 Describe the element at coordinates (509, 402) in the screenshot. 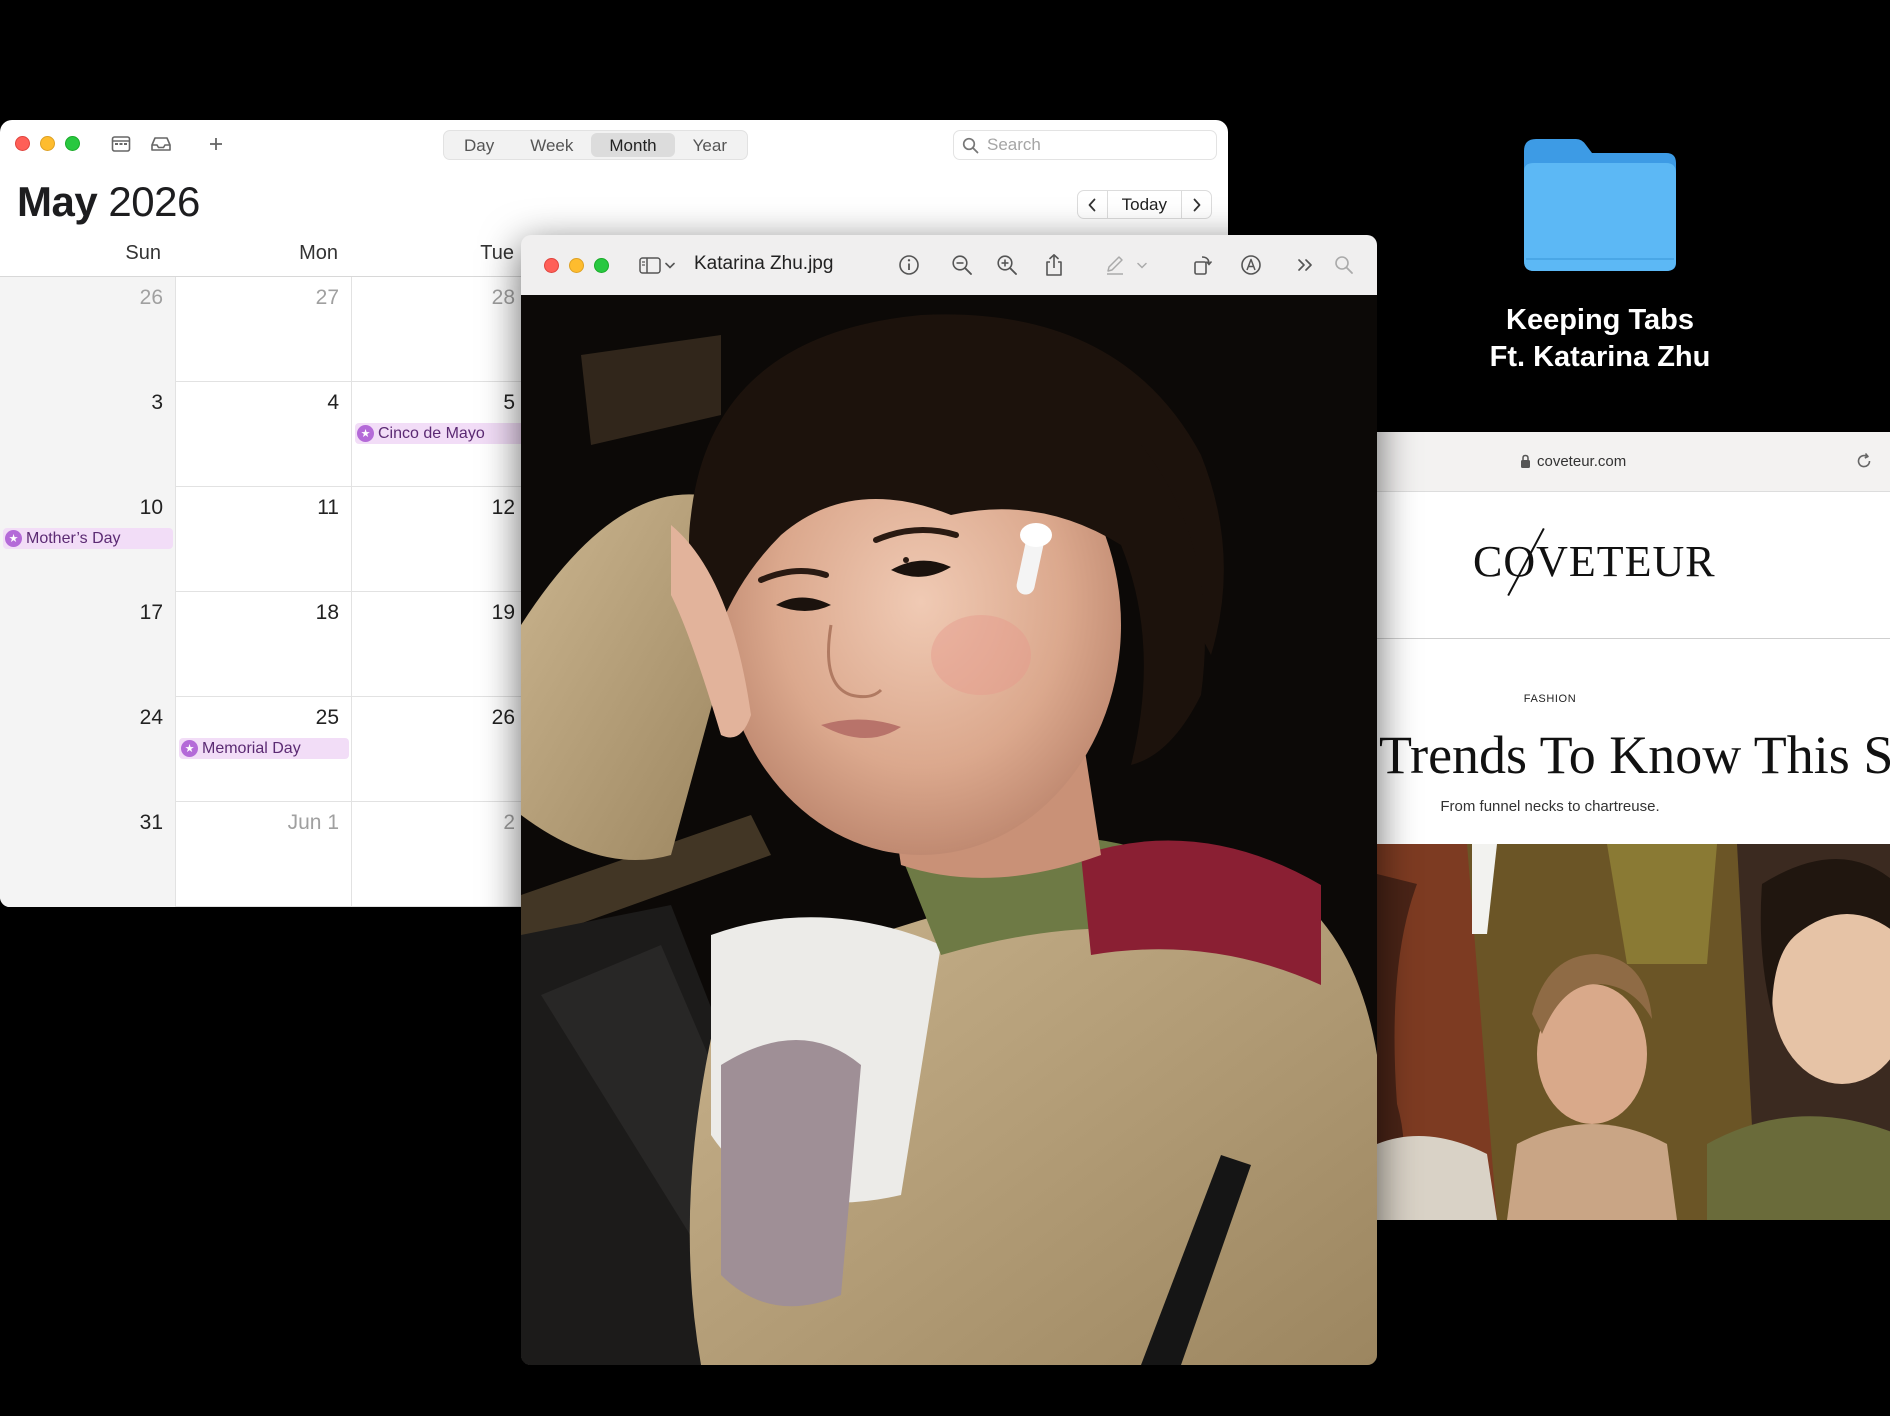

I see `day-number: 5` at that location.